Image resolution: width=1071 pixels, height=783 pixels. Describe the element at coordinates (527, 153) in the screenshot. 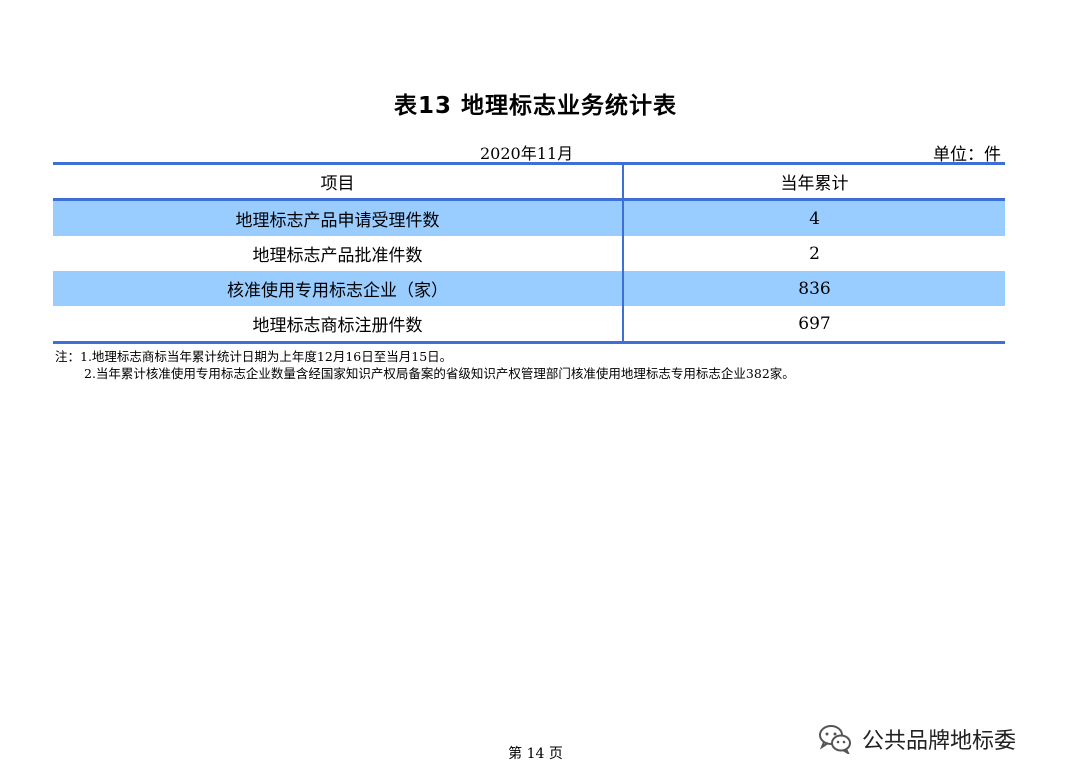

I see `report-date: 2020年11月` at that location.